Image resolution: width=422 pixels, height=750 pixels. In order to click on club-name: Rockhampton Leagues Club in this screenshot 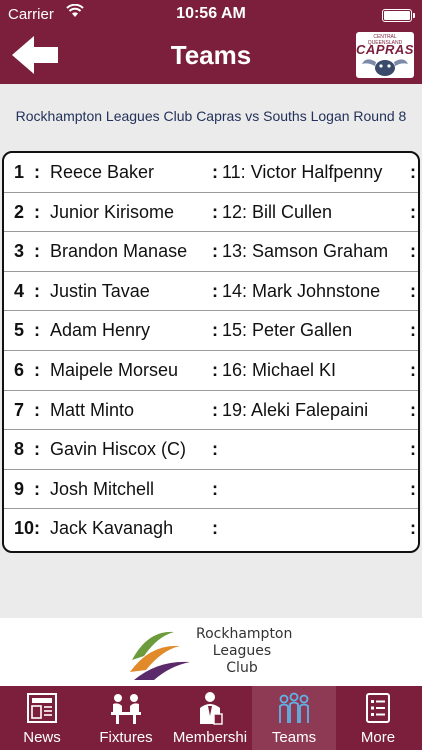, I will do `click(244, 651)`.